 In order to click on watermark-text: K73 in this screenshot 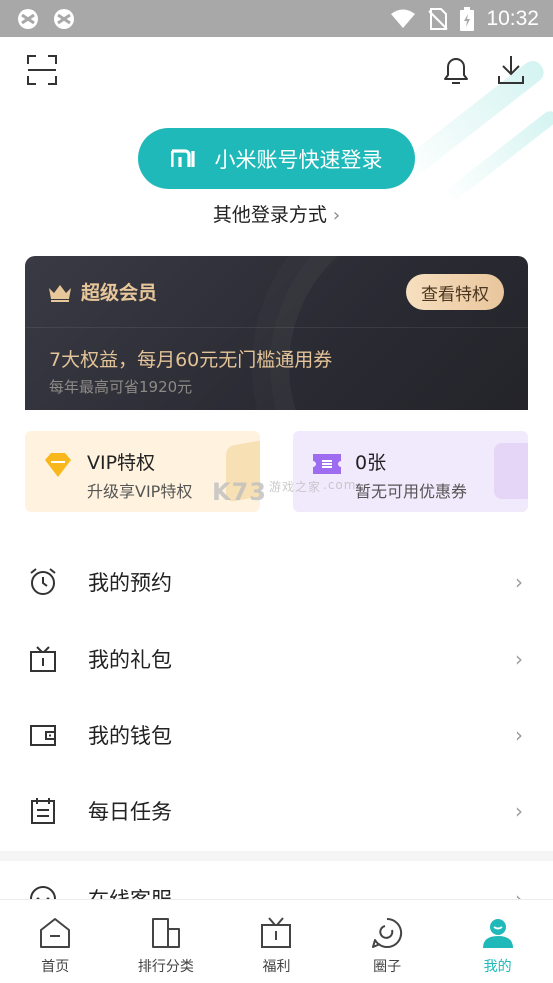, I will do `click(239, 492)`.